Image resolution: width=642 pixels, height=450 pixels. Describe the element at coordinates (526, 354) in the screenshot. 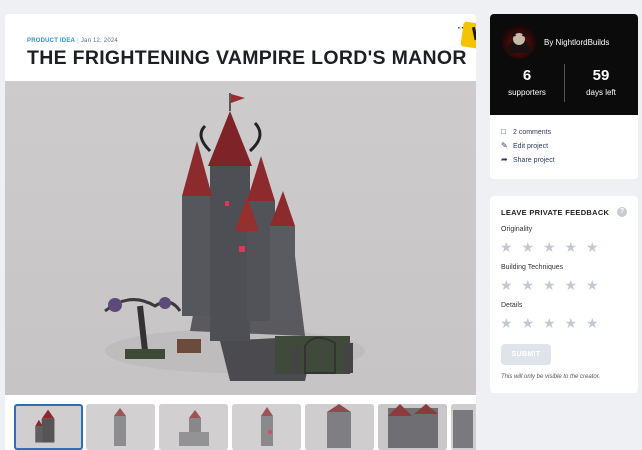

I see `submit-feedback-button: SUBMIT` at that location.